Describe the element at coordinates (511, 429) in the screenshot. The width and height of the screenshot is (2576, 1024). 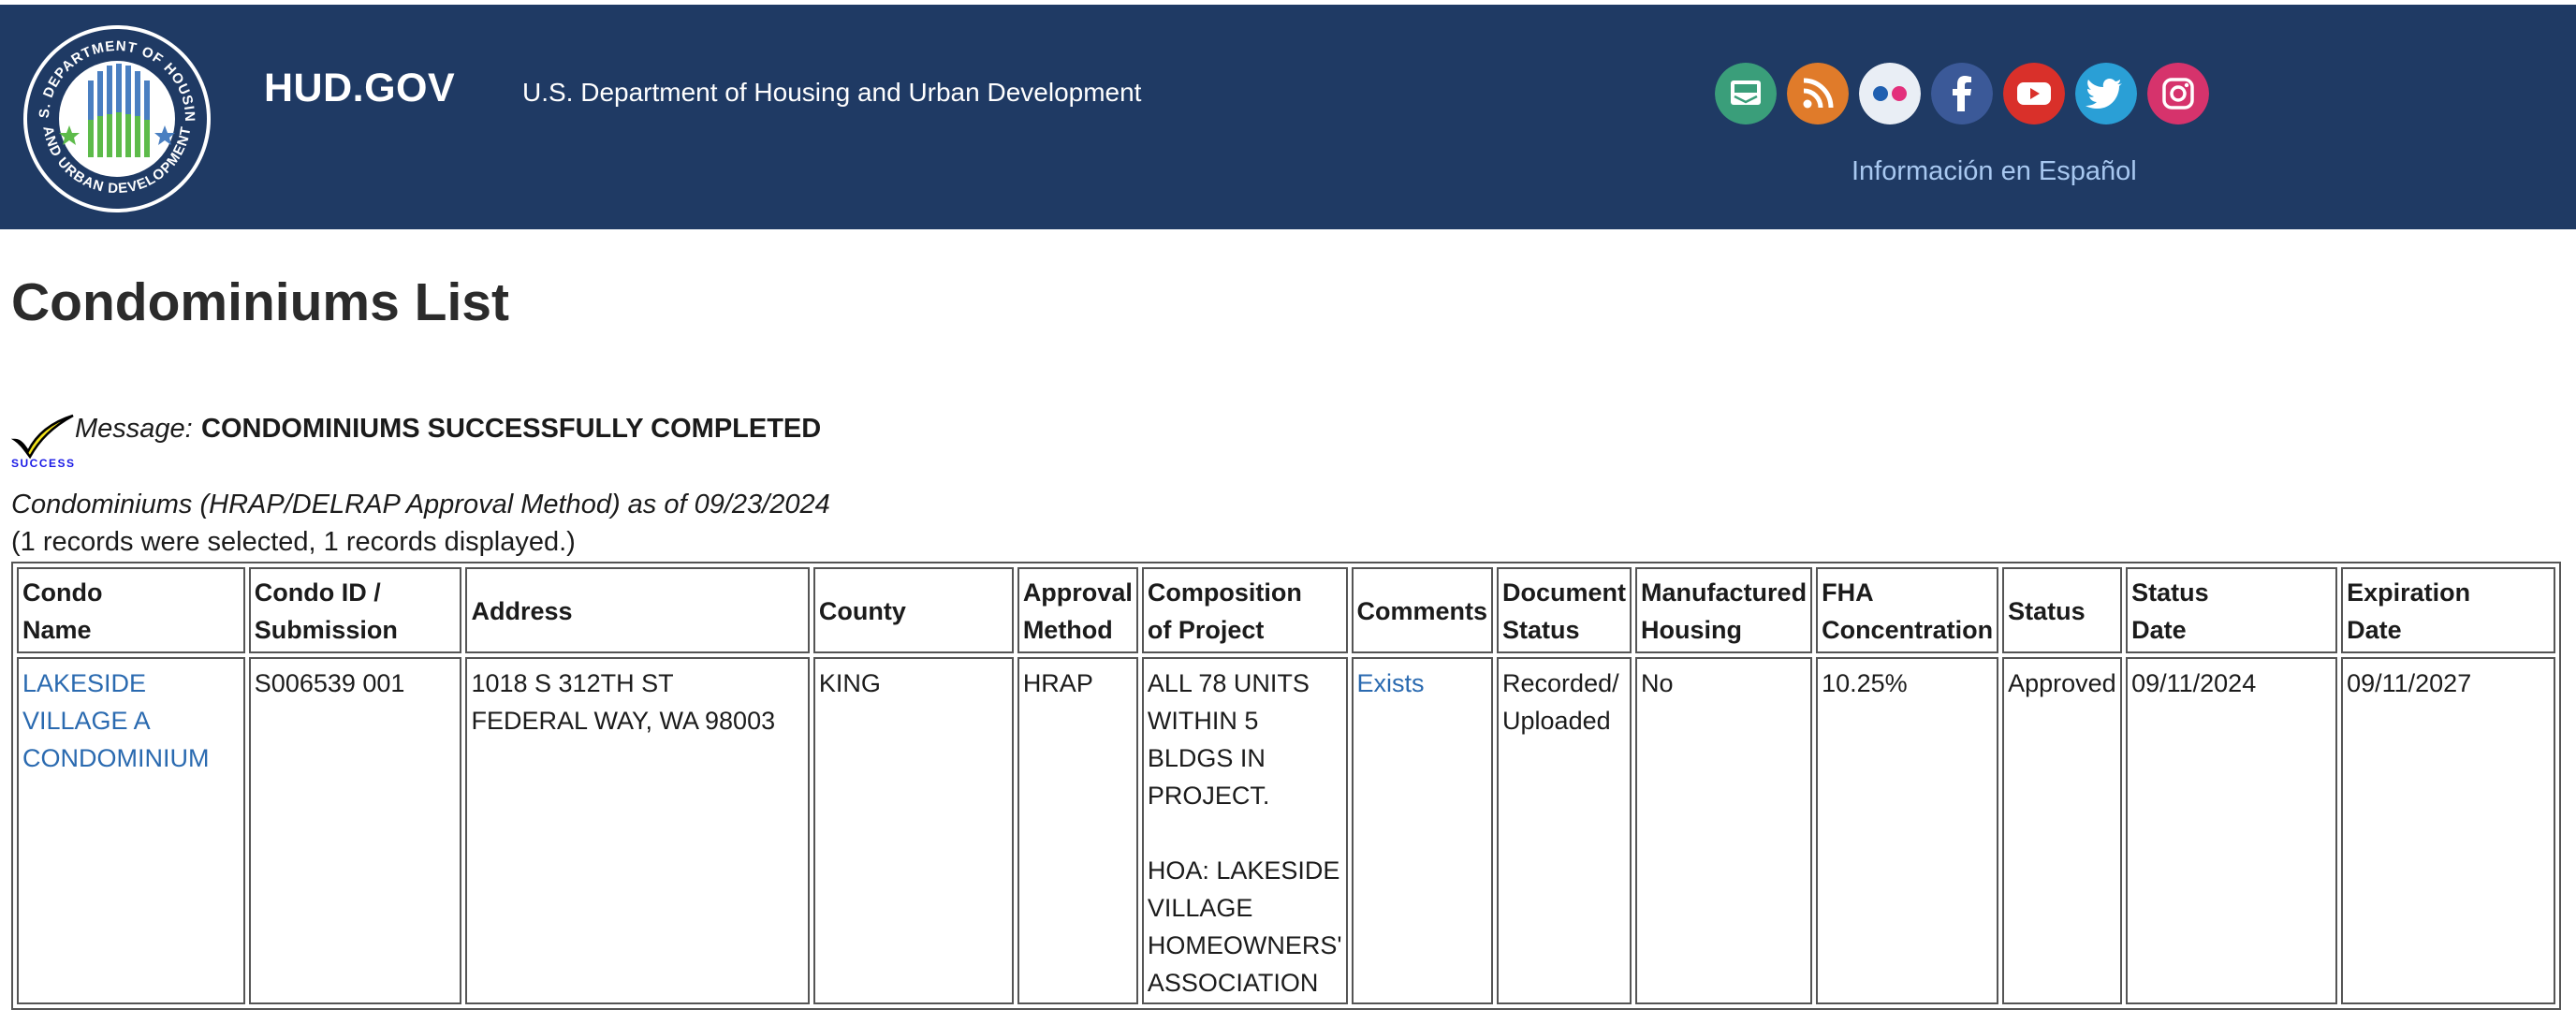
I see `message-text: CONDOMINIUMS SUCCESSFULLY COMPLETED` at that location.